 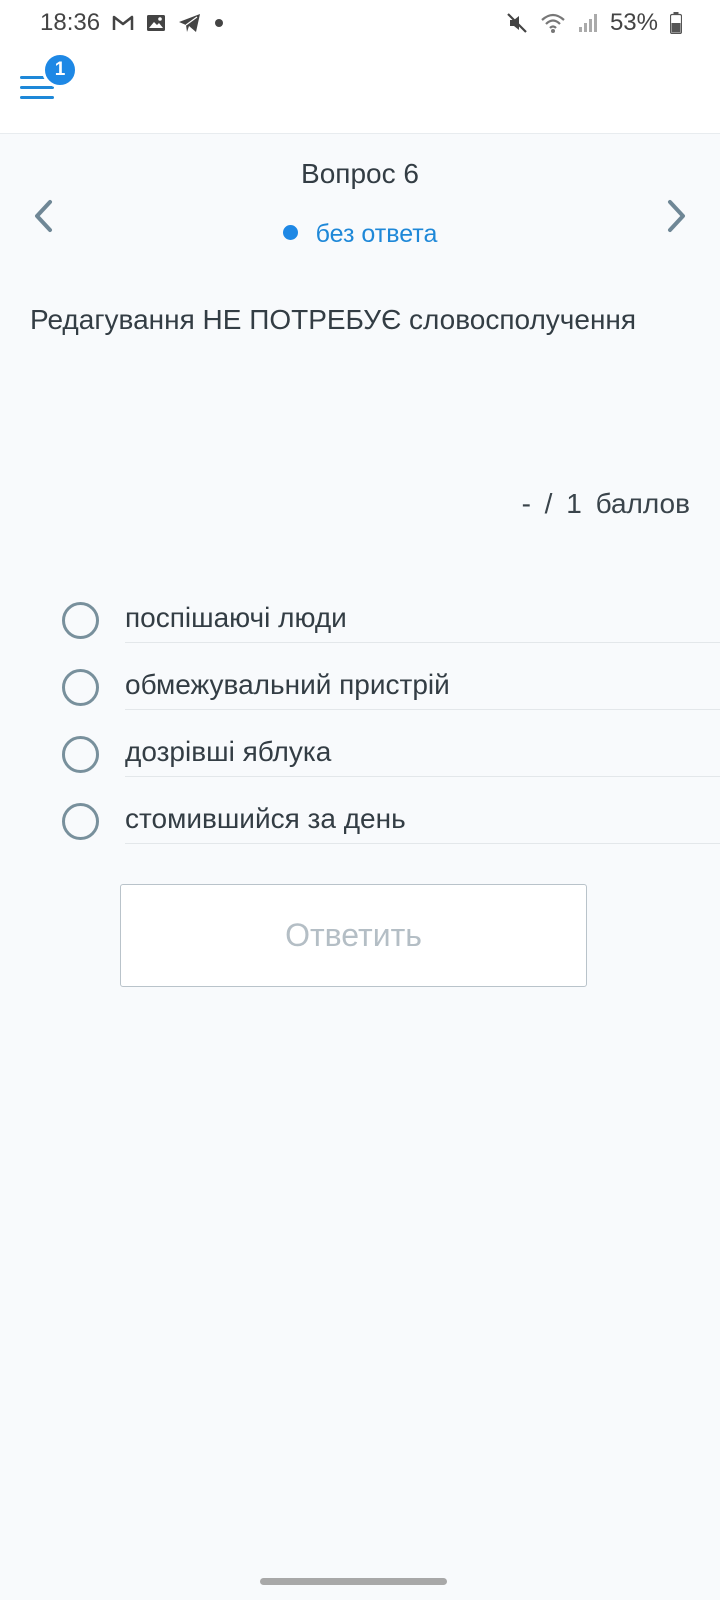 What do you see at coordinates (676, 23) in the screenshot?
I see `battery-icon` at bounding box center [676, 23].